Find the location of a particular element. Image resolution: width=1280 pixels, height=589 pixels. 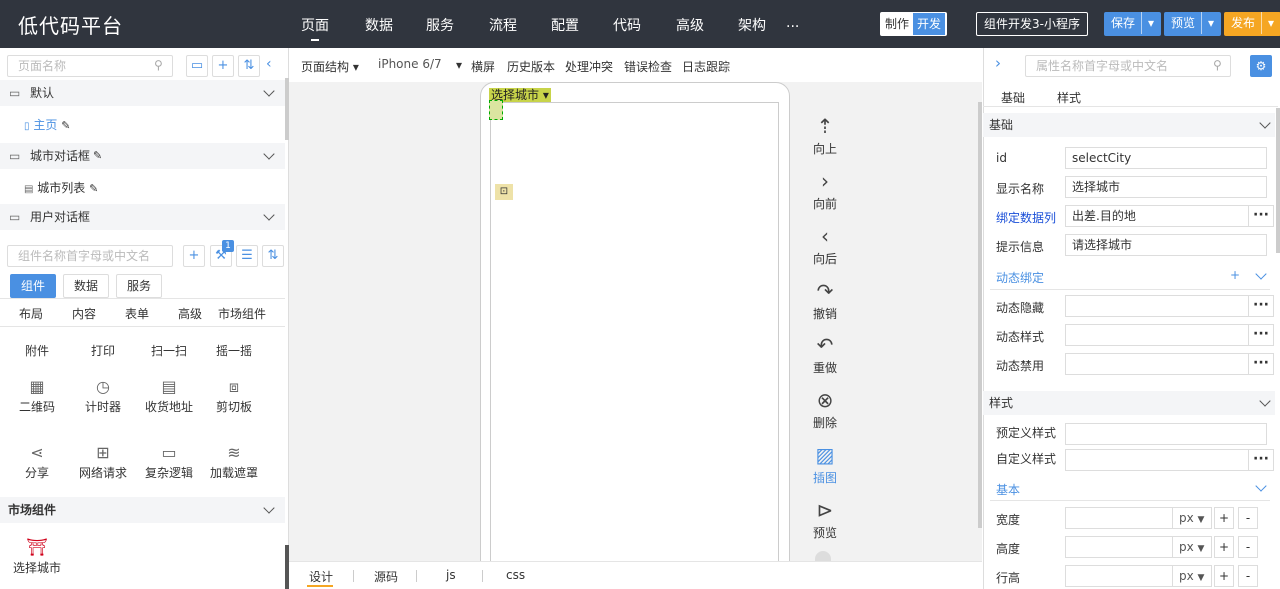

gear-icon: ⚙ is located at coordinates (1261, 66).